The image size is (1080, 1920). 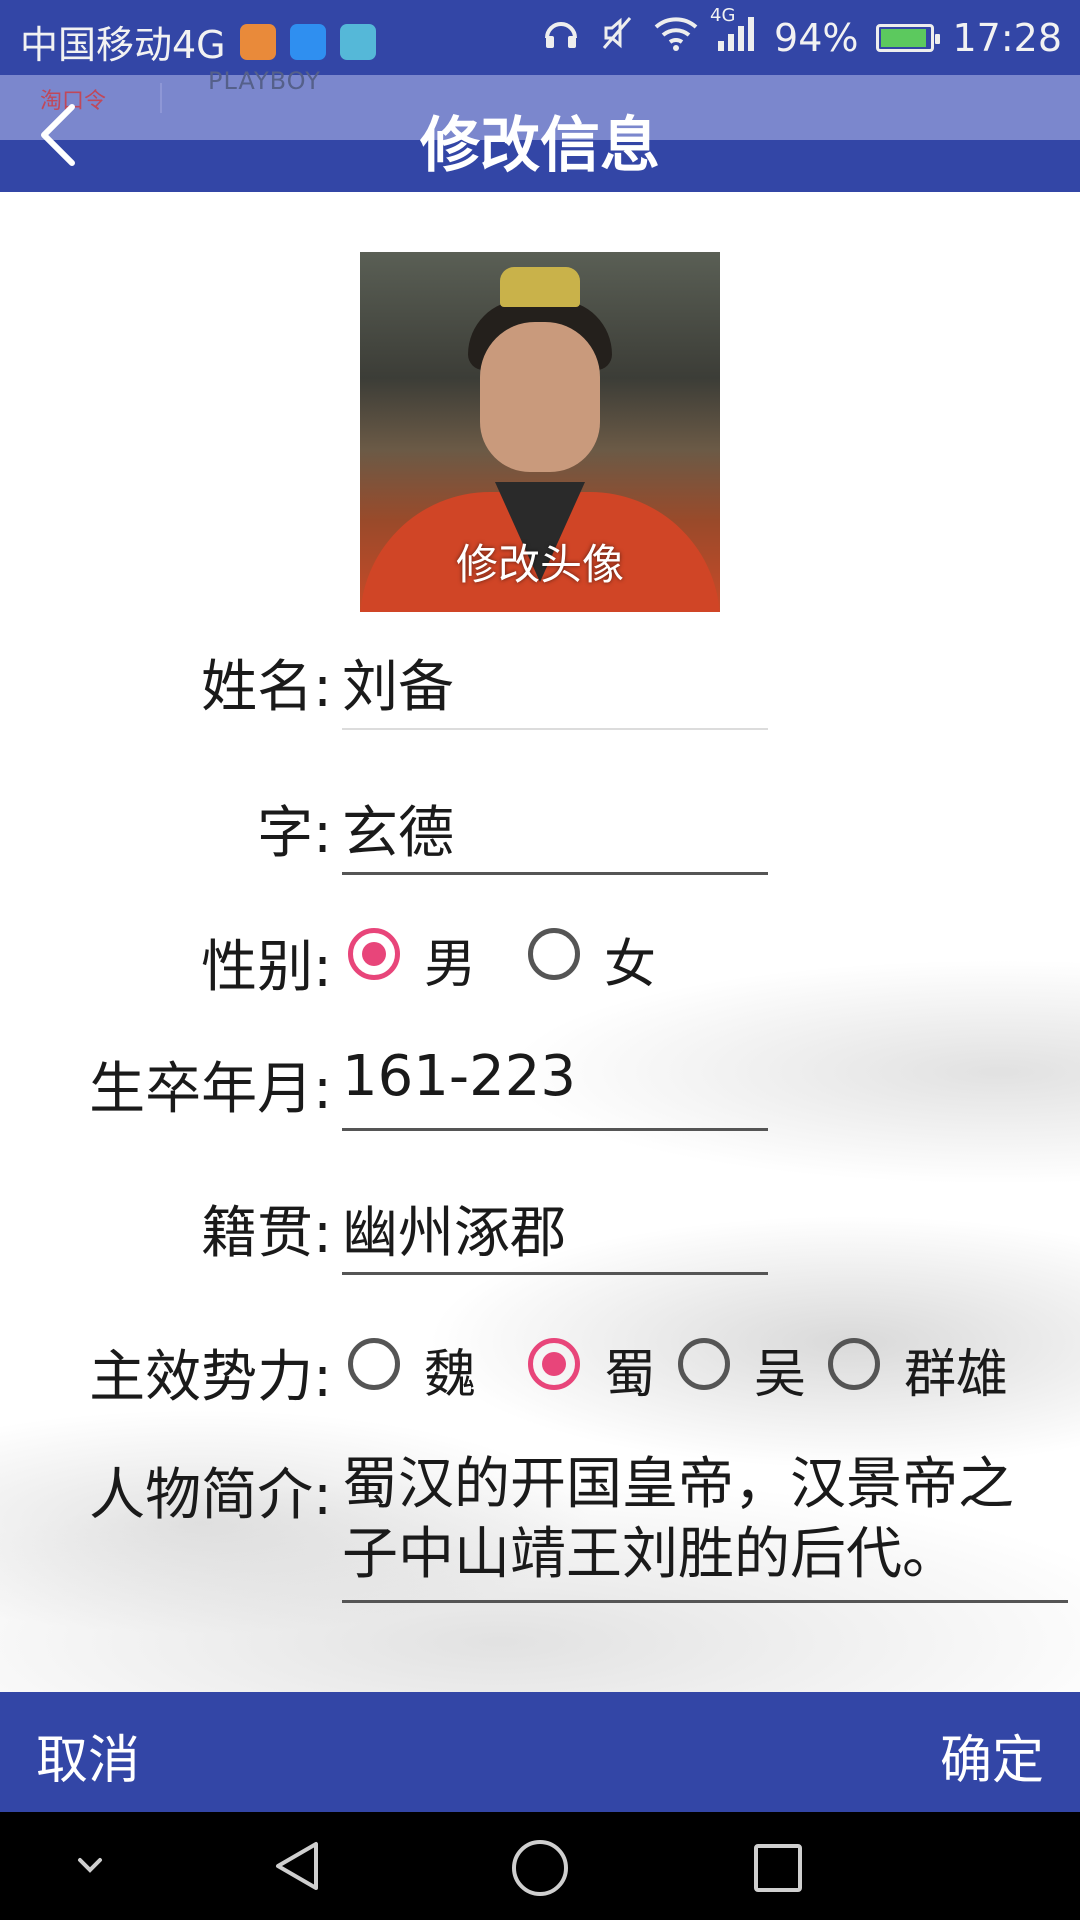 I want to click on faction-radio-wu, so click(x=704, y=1364).